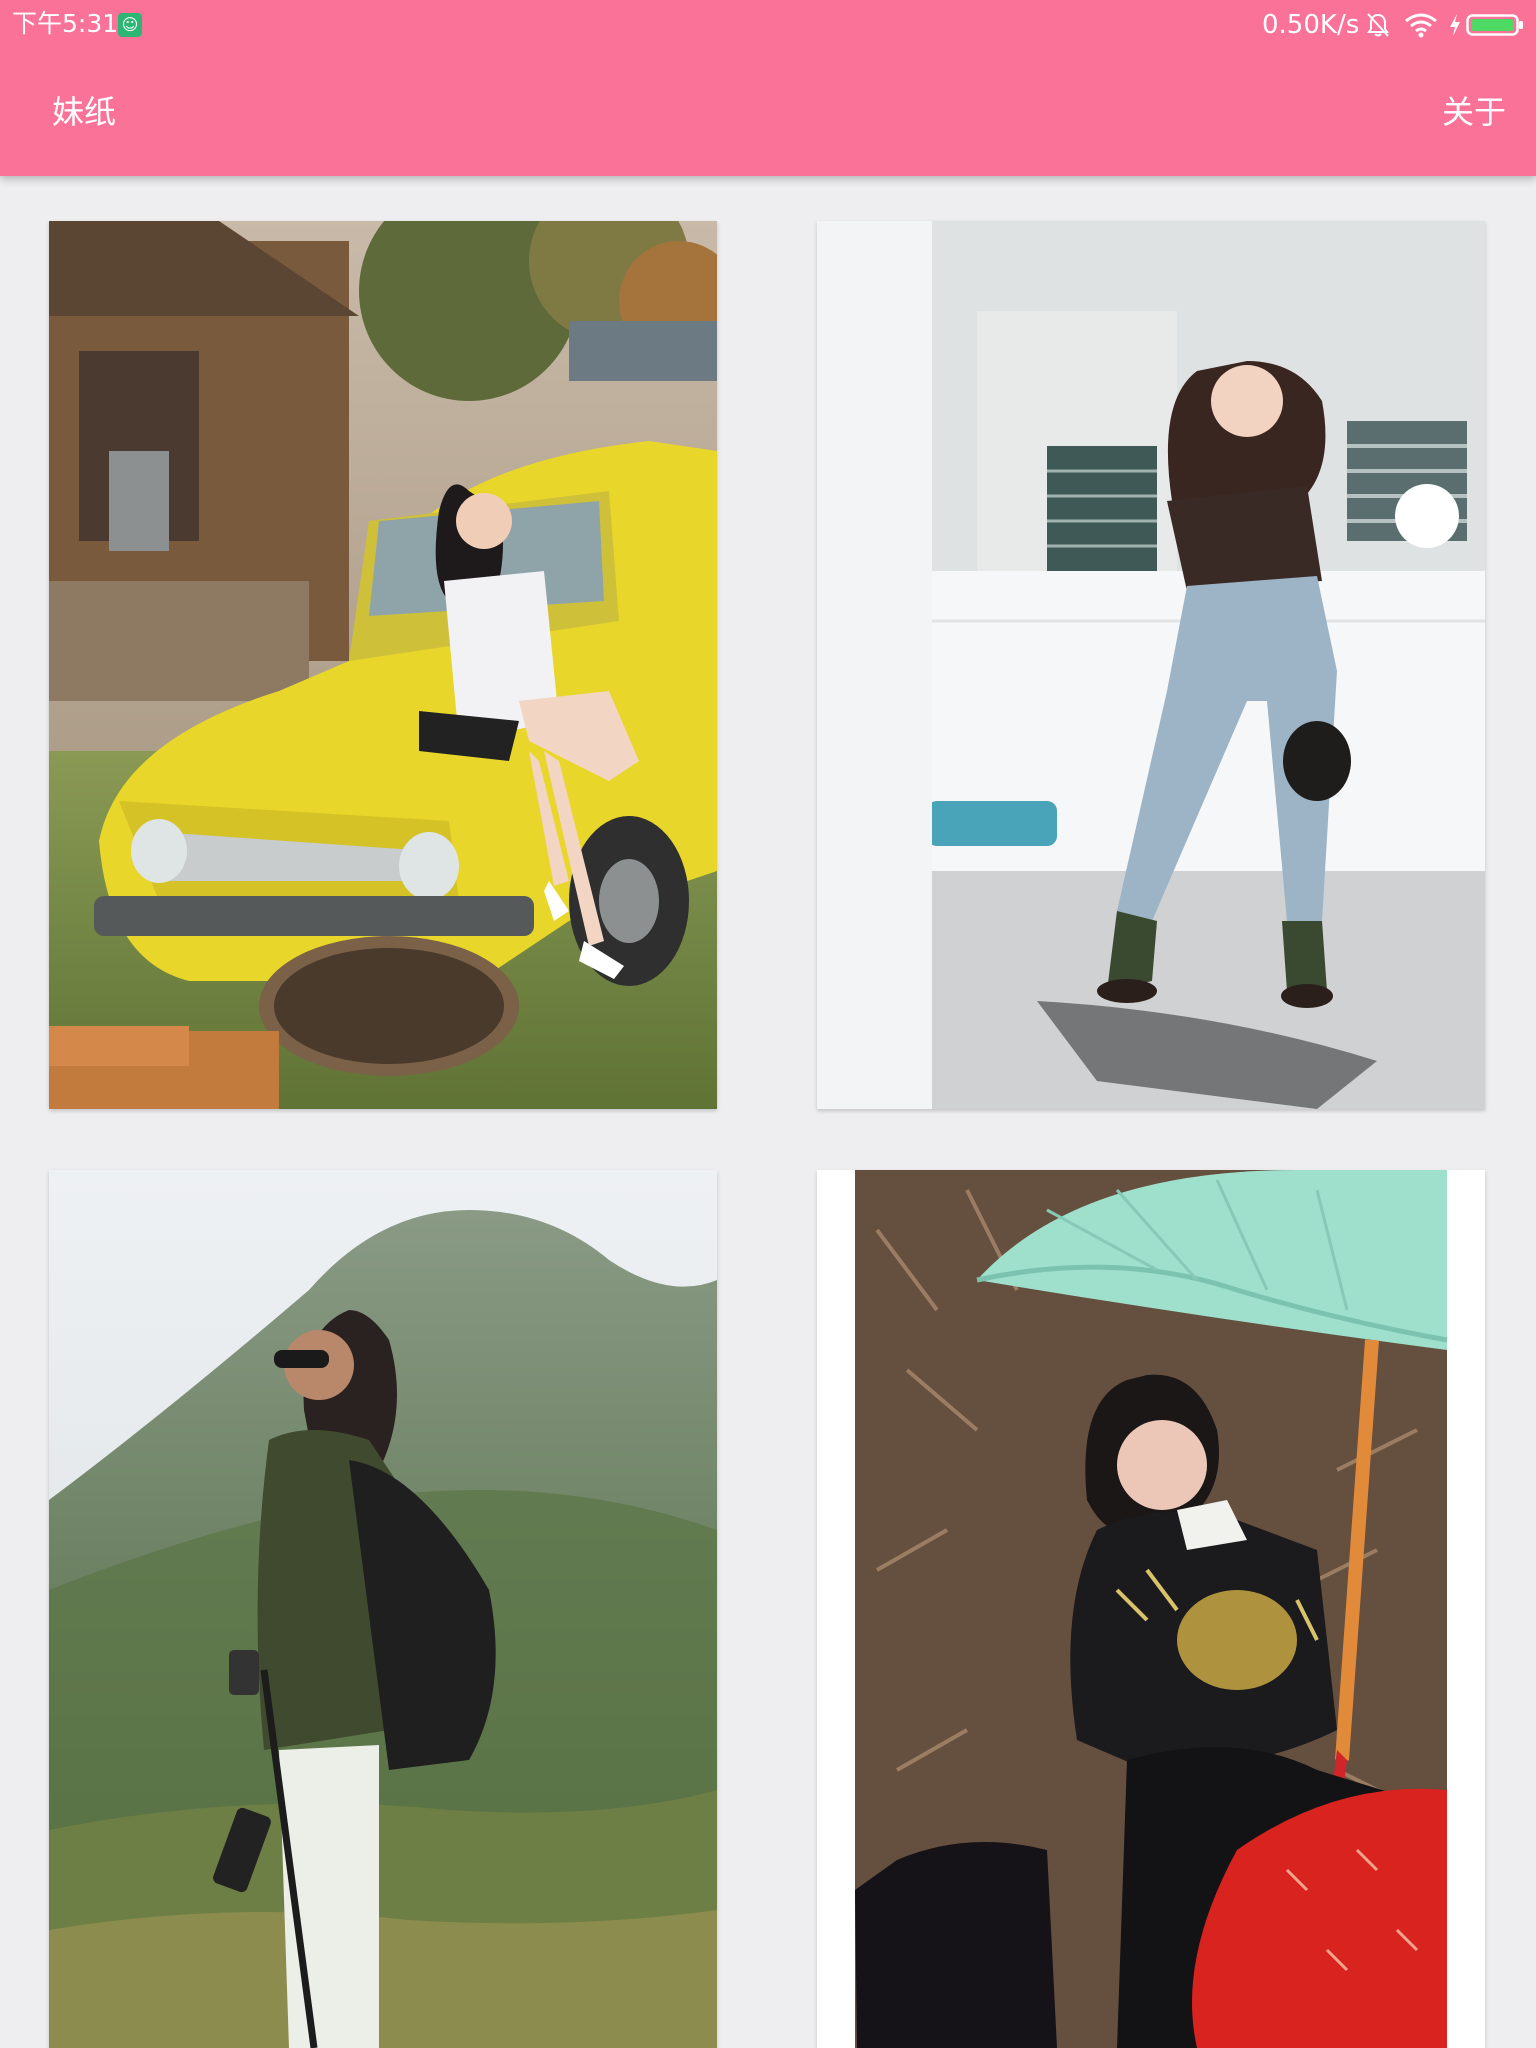  What do you see at coordinates (130, 25) in the screenshot?
I see `app-notification-icon: ☺` at bounding box center [130, 25].